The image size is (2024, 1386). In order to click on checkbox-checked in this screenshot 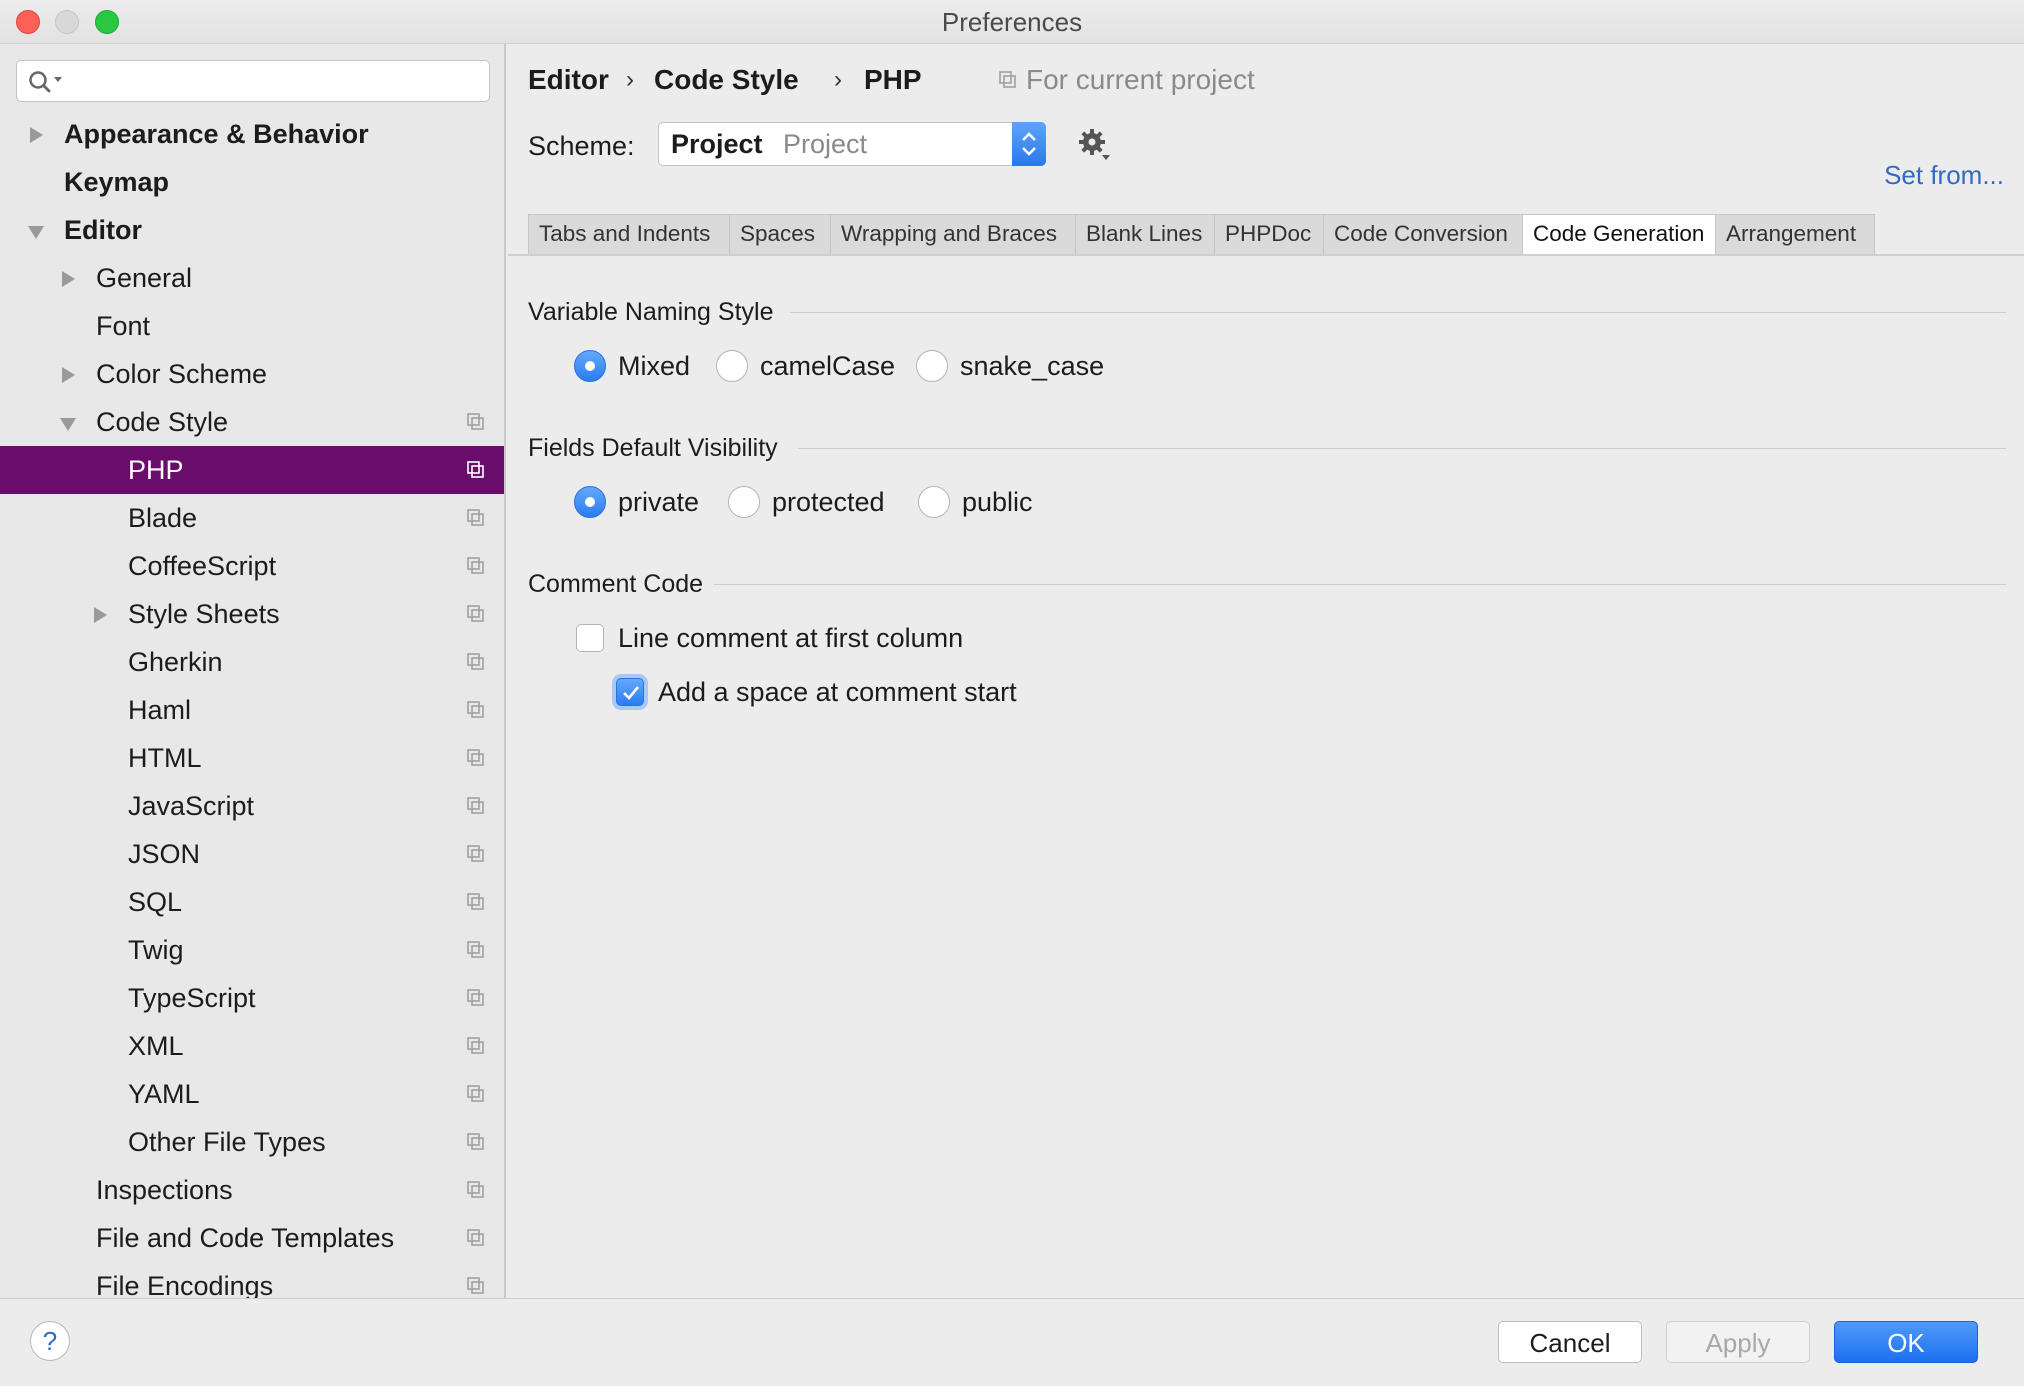, I will do `click(630, 692)`.